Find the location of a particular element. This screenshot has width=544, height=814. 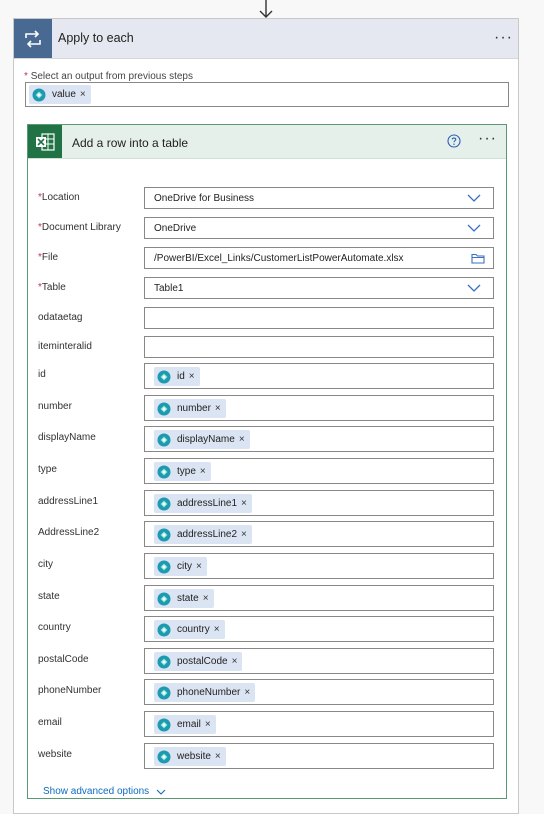

select-output-text: Select an output from previous steps is located at coordinates (111, 76).